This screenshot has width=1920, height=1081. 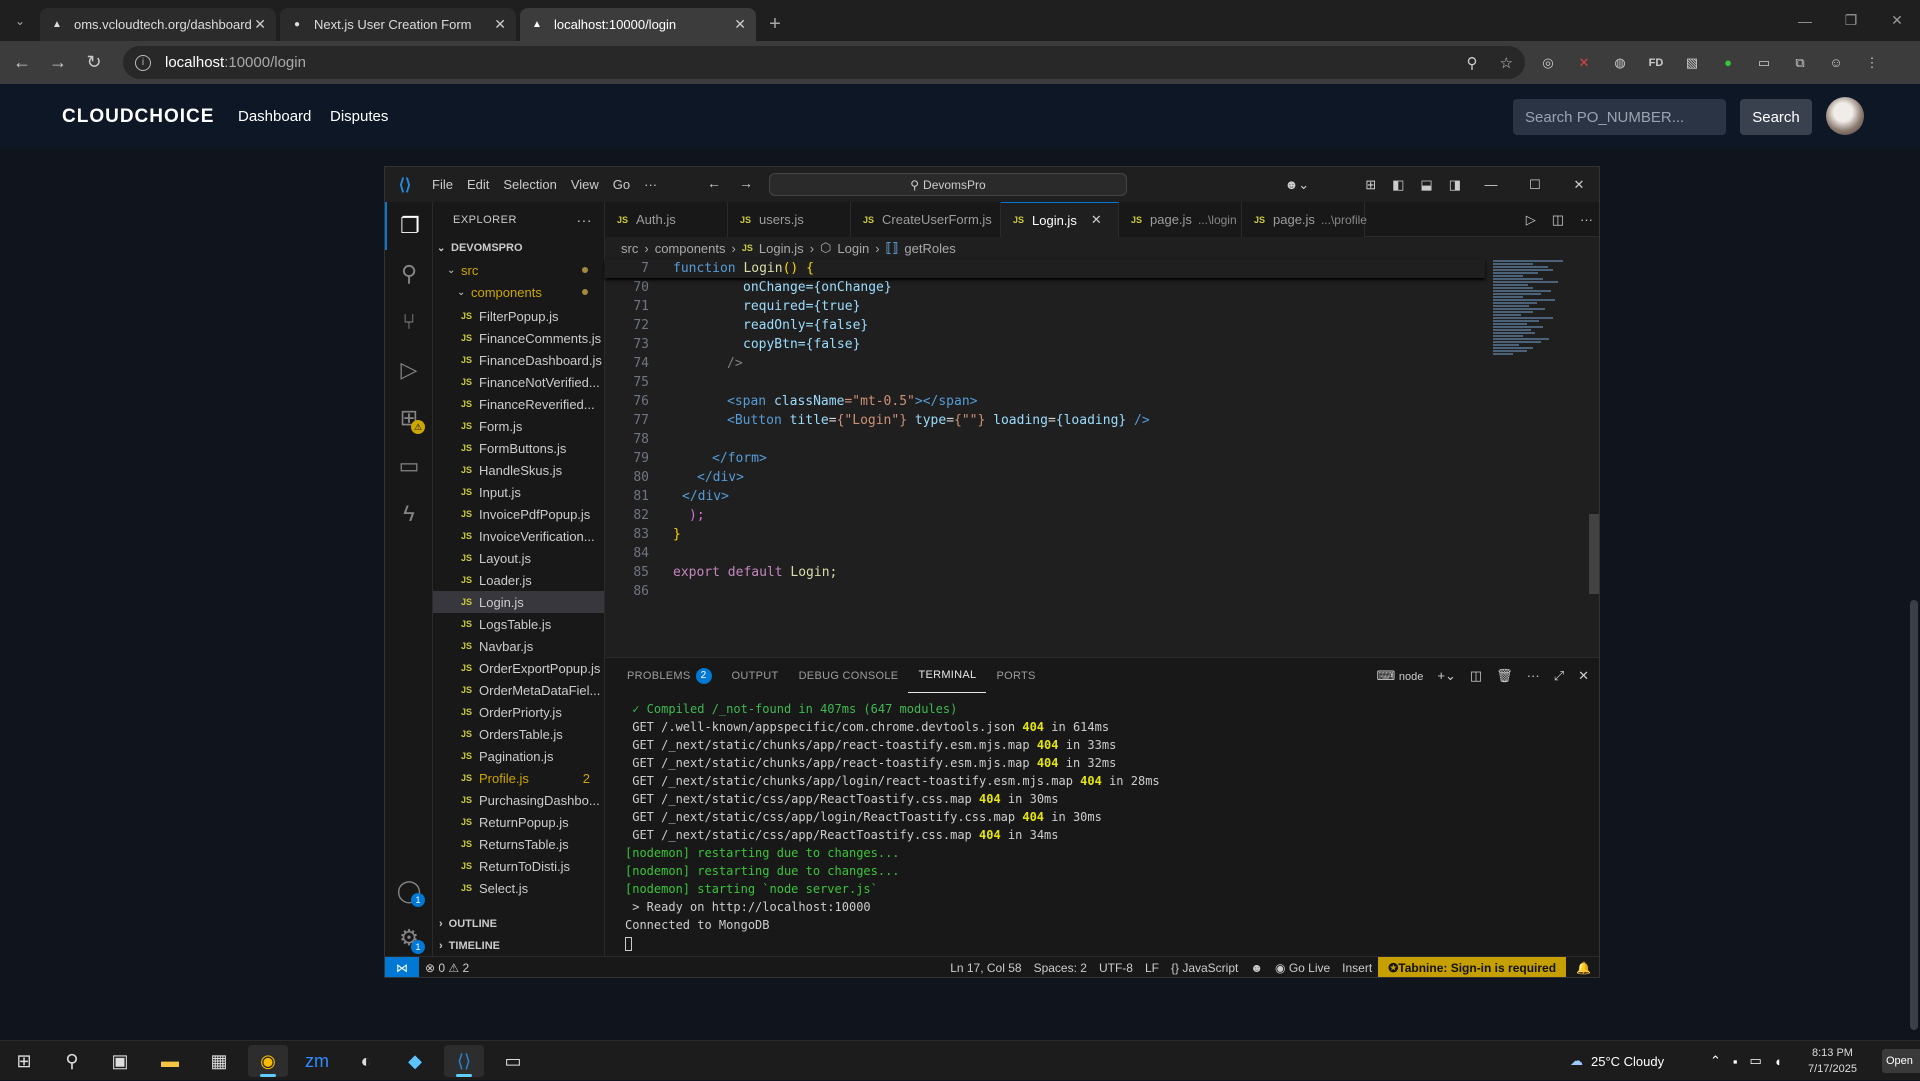 I want to click on volume-icon: ◖, so click(x=1778, y=1061).